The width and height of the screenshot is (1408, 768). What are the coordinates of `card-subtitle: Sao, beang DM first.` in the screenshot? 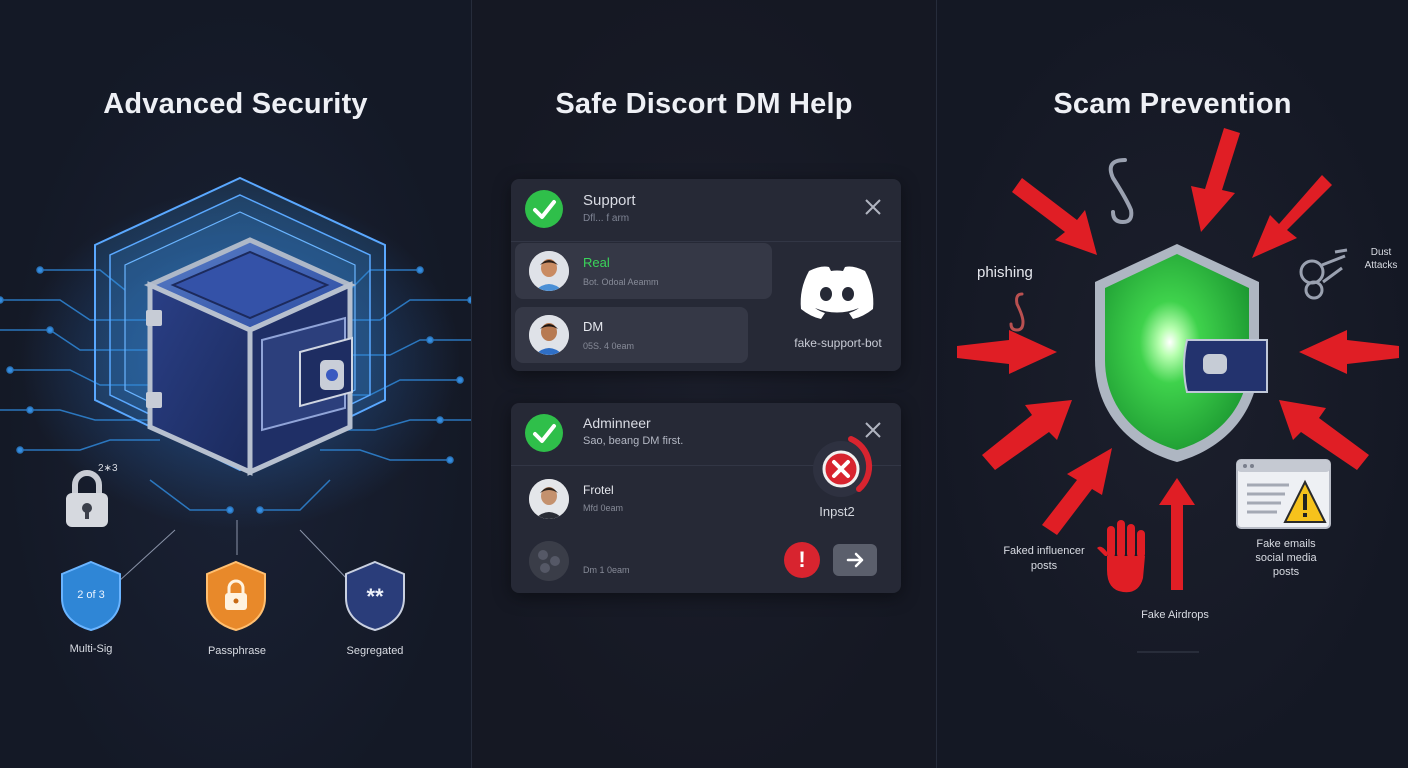 It's located at (633, 441).